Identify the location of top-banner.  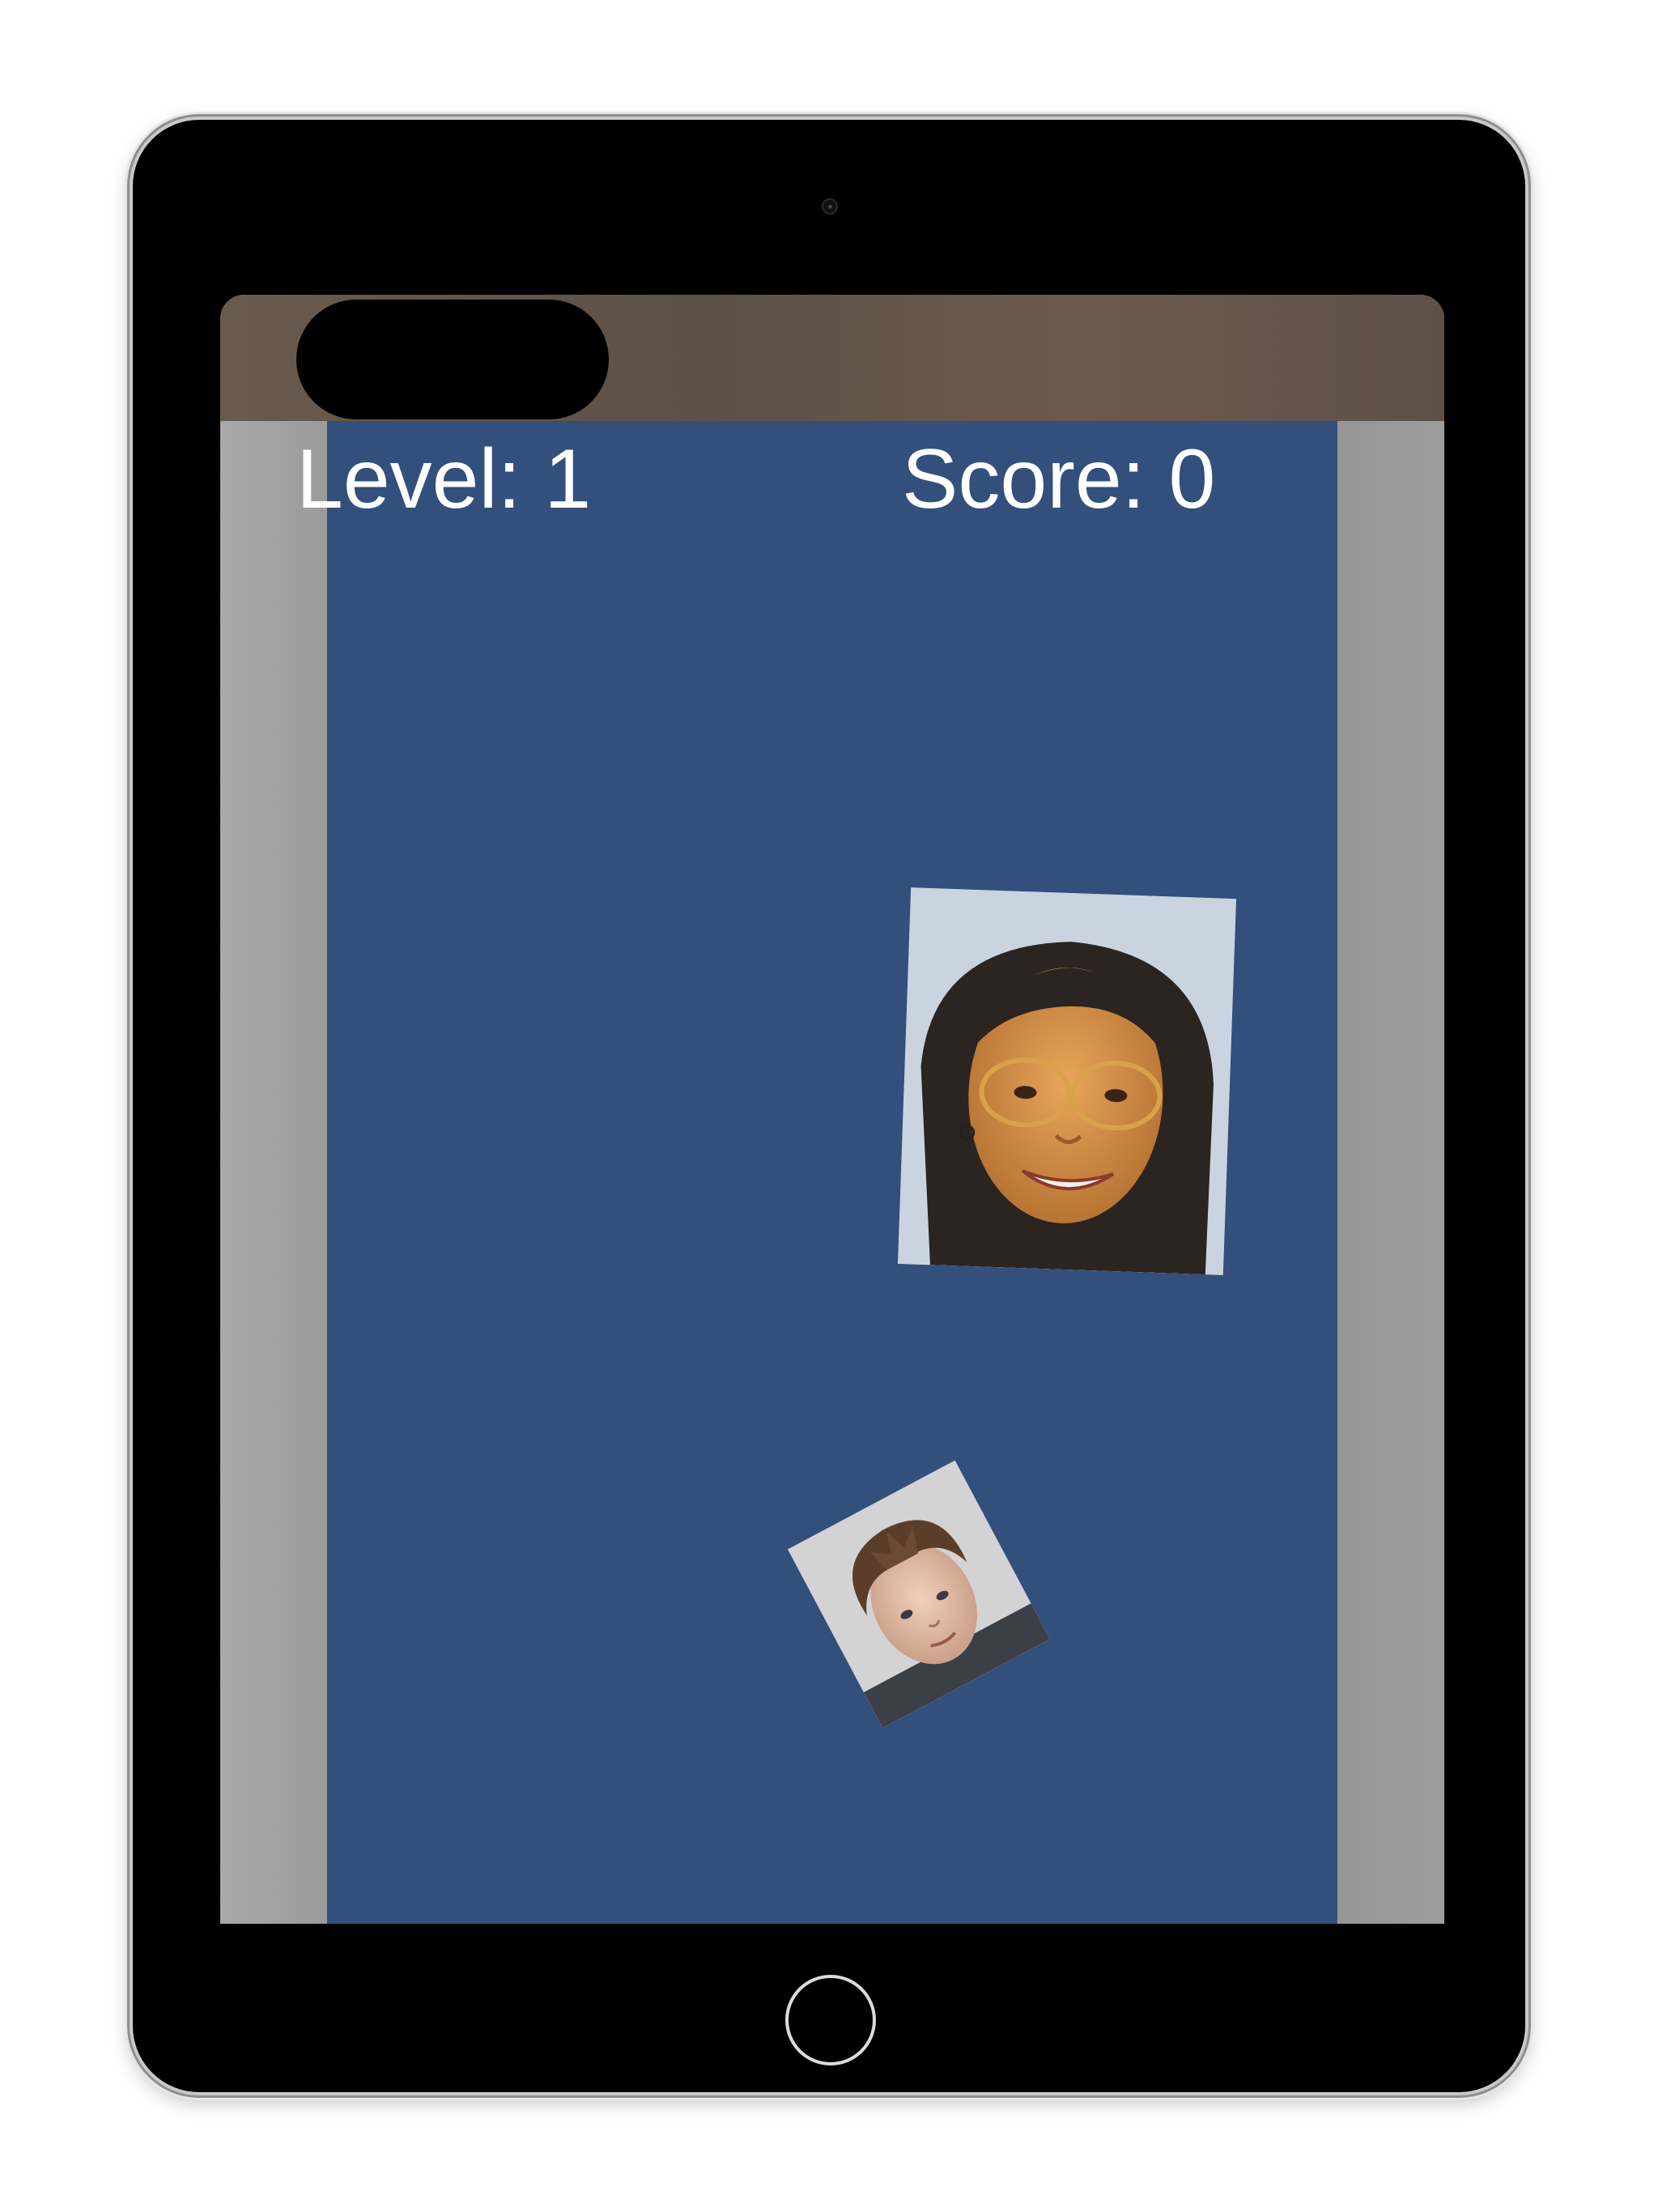
(832, 358).